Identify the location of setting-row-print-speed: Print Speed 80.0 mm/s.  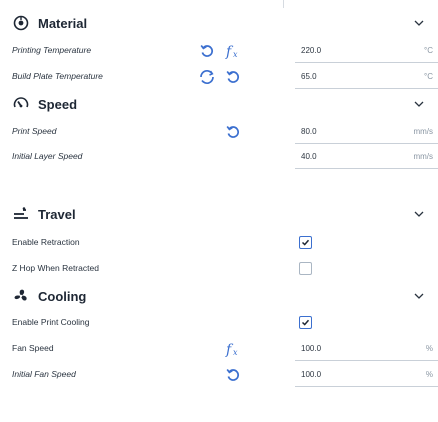
(225, 133).